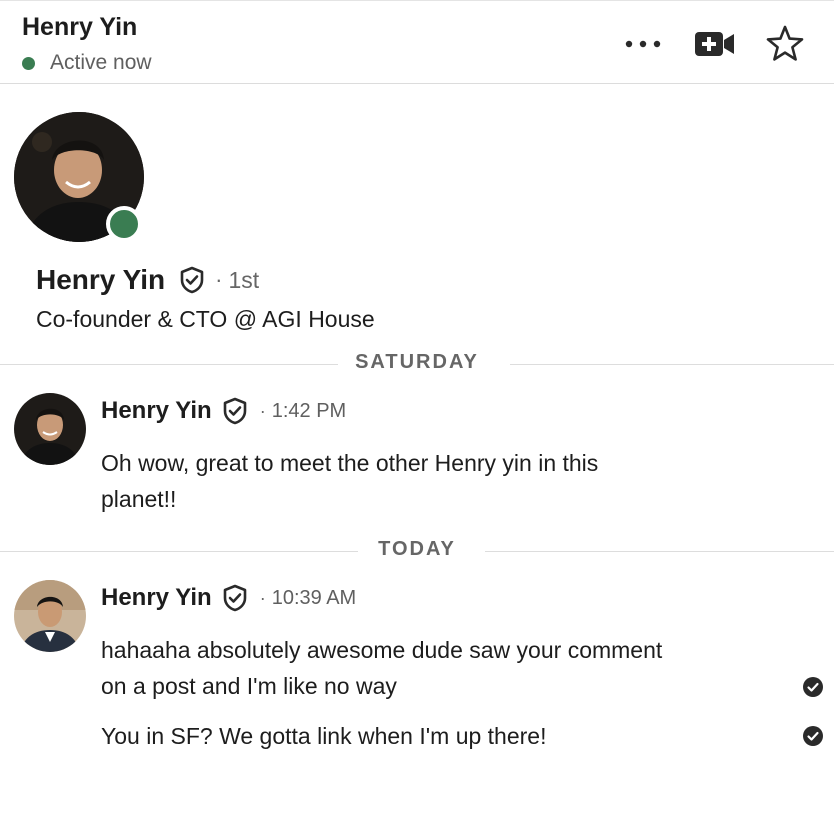 The image size is (834, 840). I want to click on more-options-icon, so click(643, 44).